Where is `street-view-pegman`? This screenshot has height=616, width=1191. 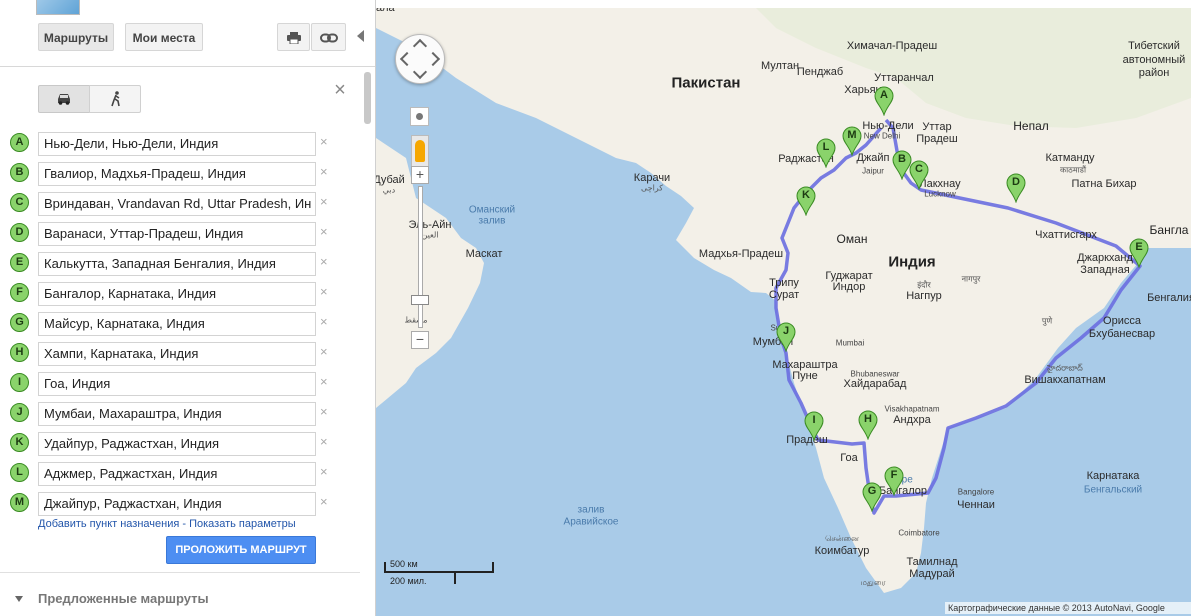 street-view-pegman is located at coordinates (420, 151).